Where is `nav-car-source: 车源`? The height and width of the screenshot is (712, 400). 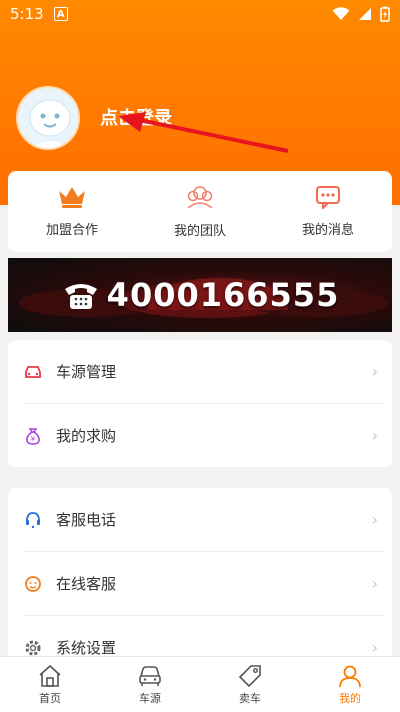
nav-car-source: 车源 is located at coordinates (150, 684).